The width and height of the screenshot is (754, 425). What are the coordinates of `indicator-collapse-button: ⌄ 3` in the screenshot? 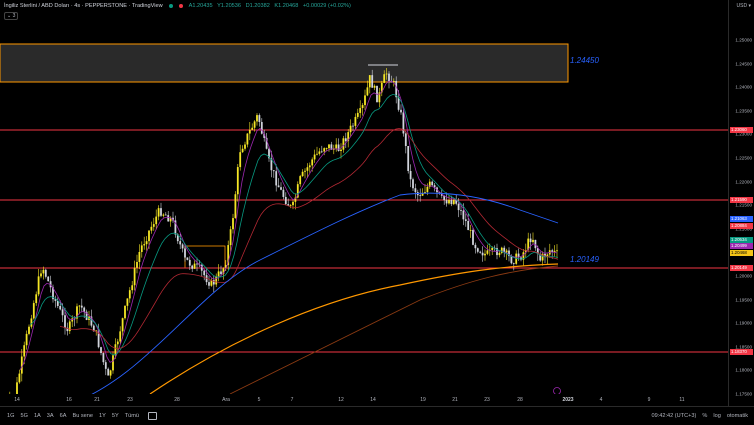 It's located at (11, 16).